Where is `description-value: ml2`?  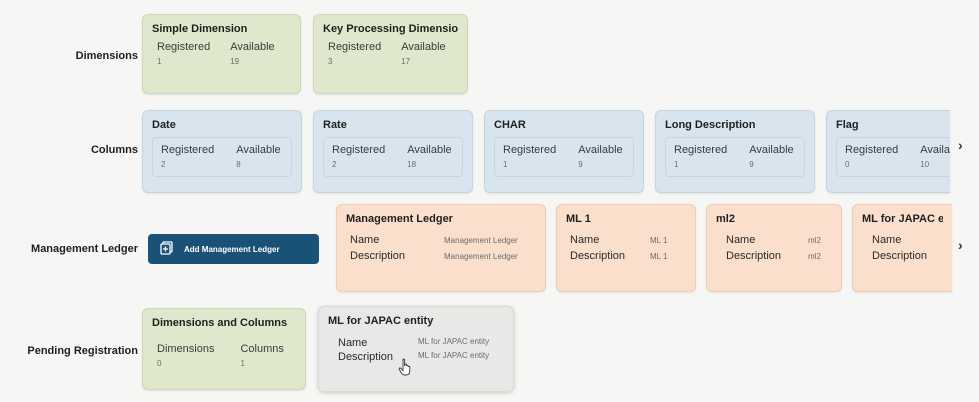 description-value: ml2 is located at coordinates (814, 256).